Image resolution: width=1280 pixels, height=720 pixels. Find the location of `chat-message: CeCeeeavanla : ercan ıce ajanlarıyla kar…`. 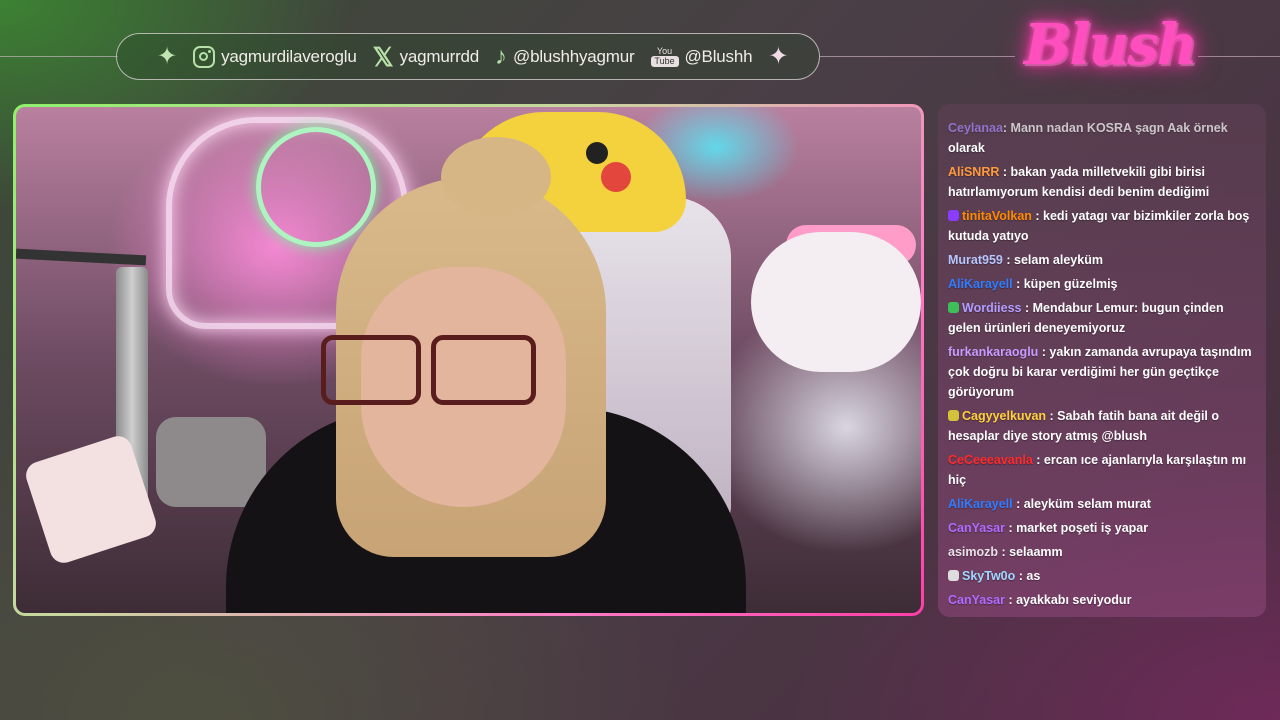

chat-message: CeCeeeavanla : ercan ıce ajanlarıyla kar… is located at coordinates (1102, 470).